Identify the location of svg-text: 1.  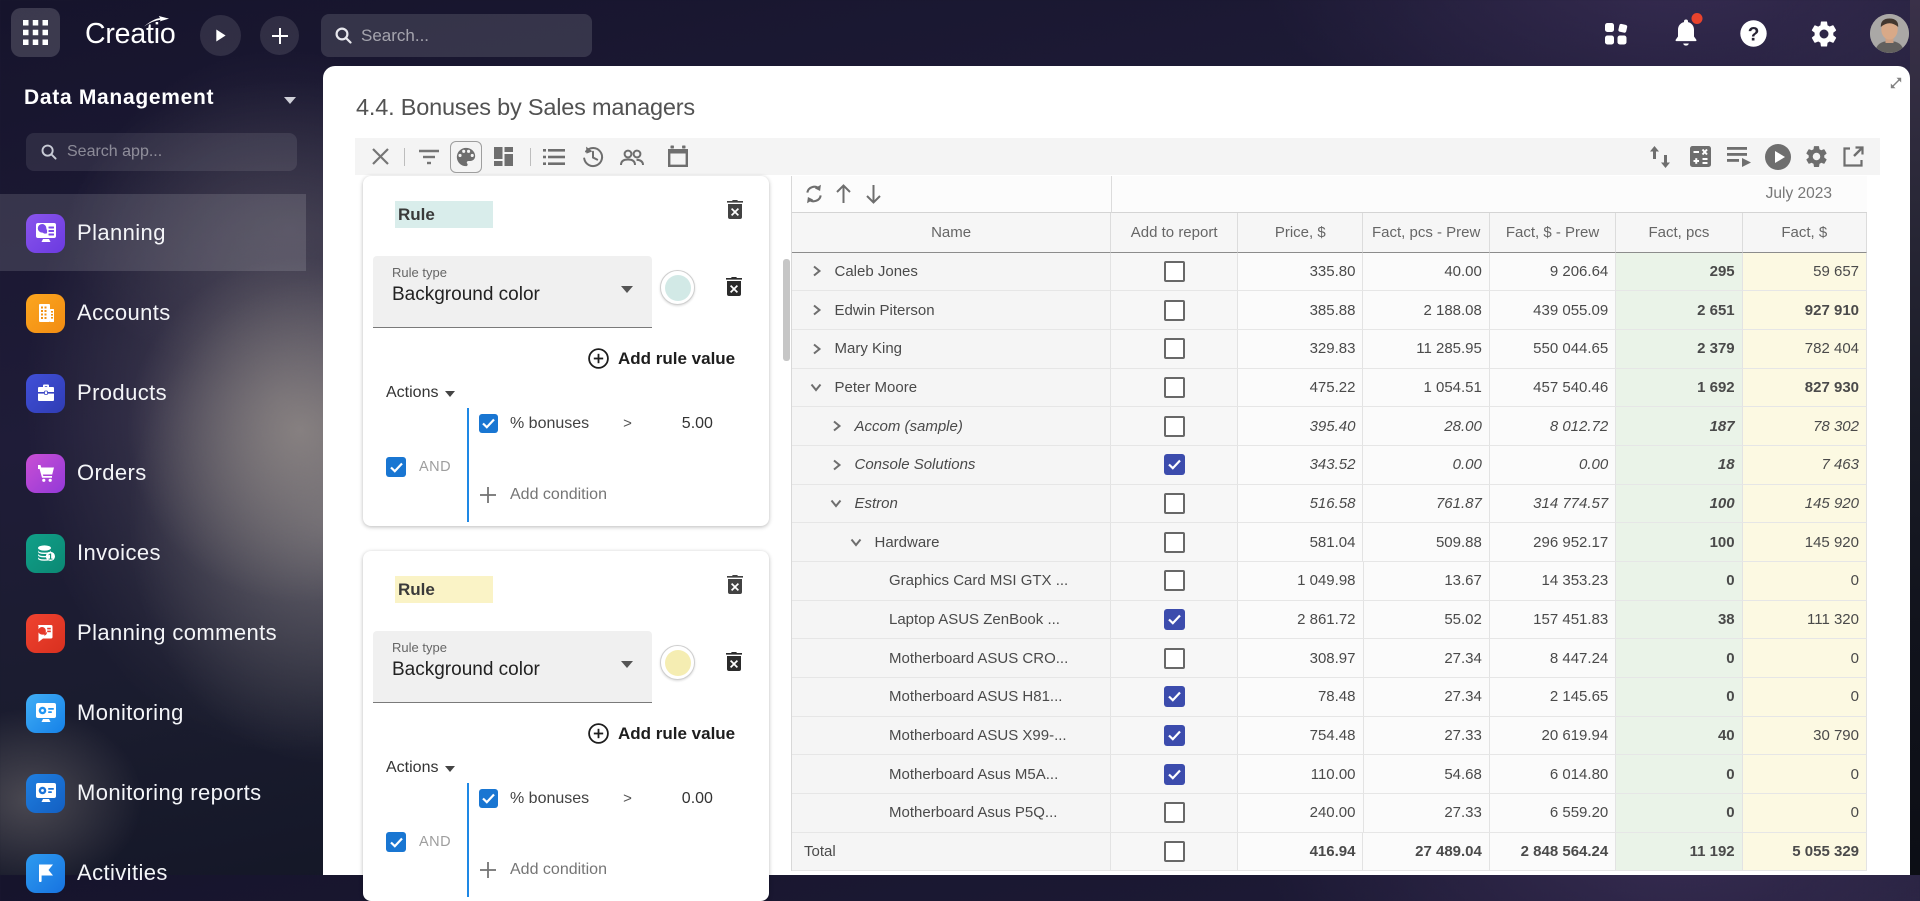
(50, 557).